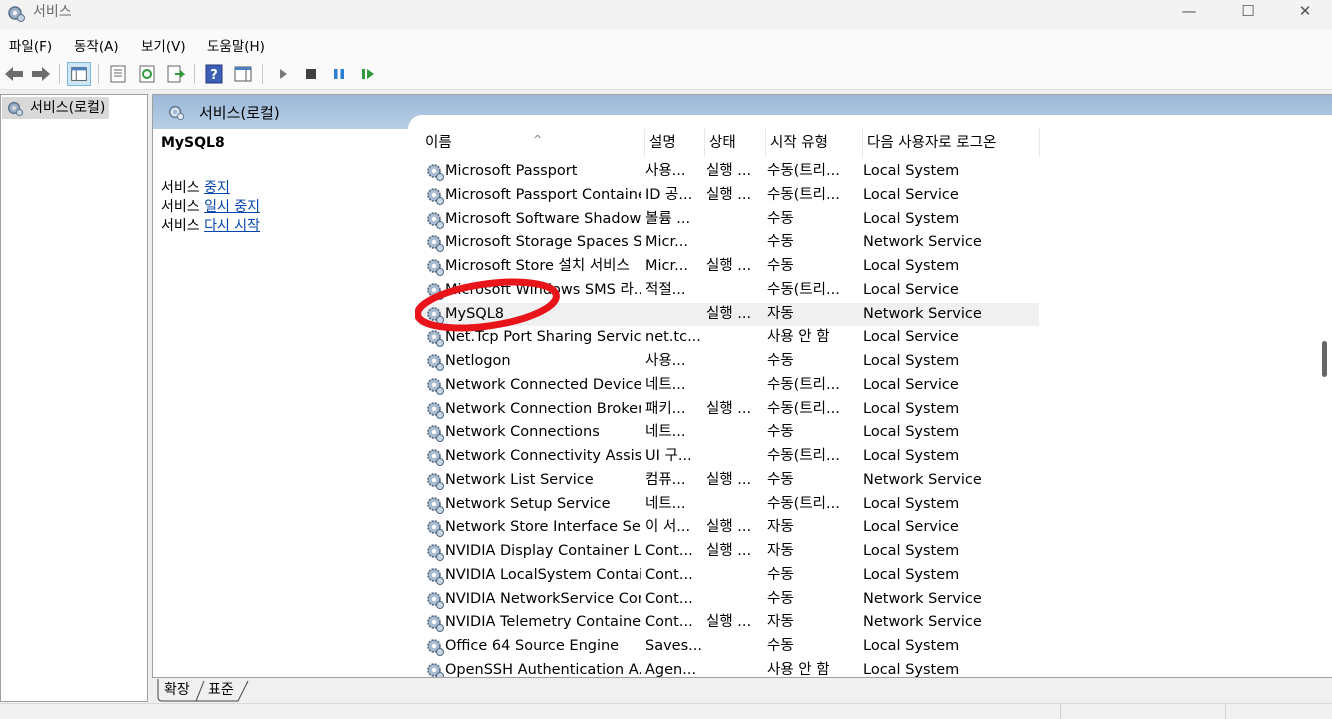 This screenshot has height=719, width=1332. What do you see at coordinates (56, 108) in the screenshot?
I see `tree-item-services-local: 서비스(로컬)` at bounding box center [56, 108].